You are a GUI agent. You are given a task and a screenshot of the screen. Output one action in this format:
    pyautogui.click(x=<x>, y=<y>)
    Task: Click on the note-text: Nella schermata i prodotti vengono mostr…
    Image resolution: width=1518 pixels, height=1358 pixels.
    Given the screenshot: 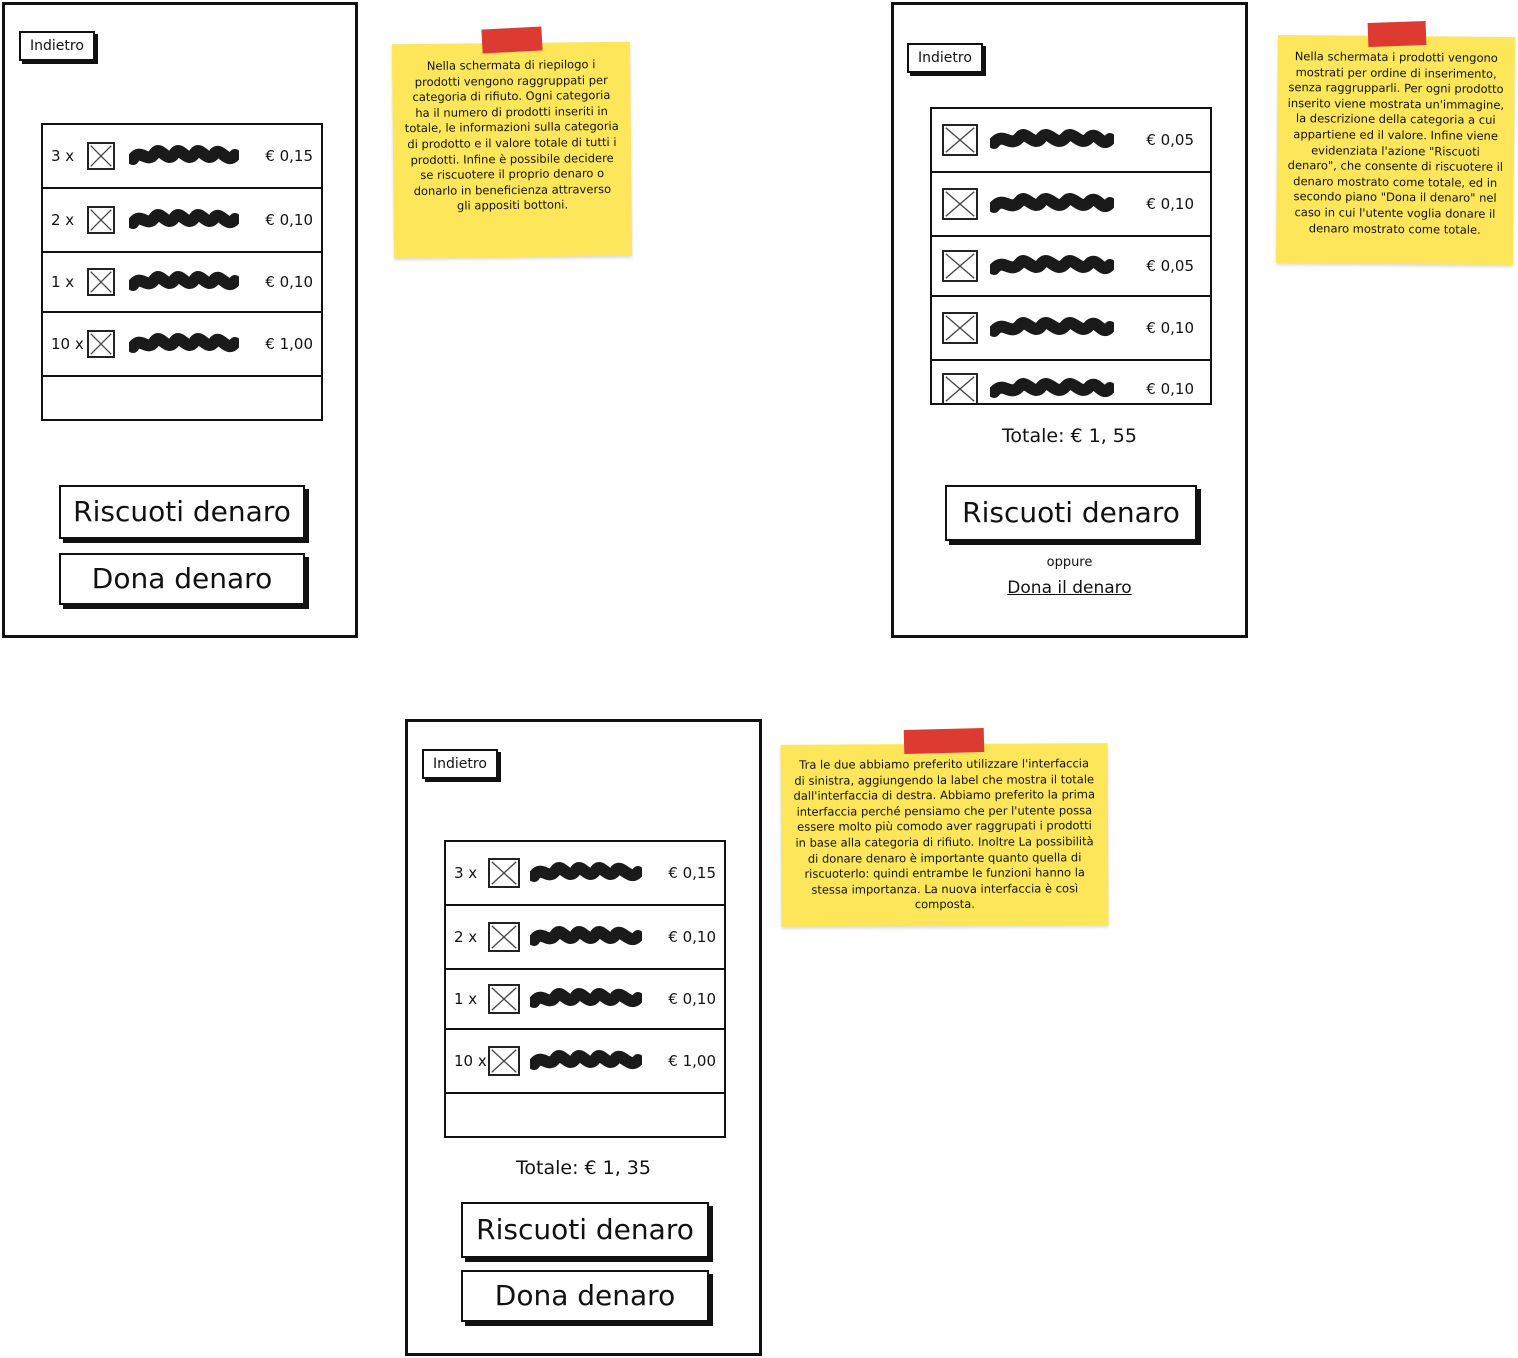 What is the action you would take?
    pyautogui.click(x=1396, y=143)
    